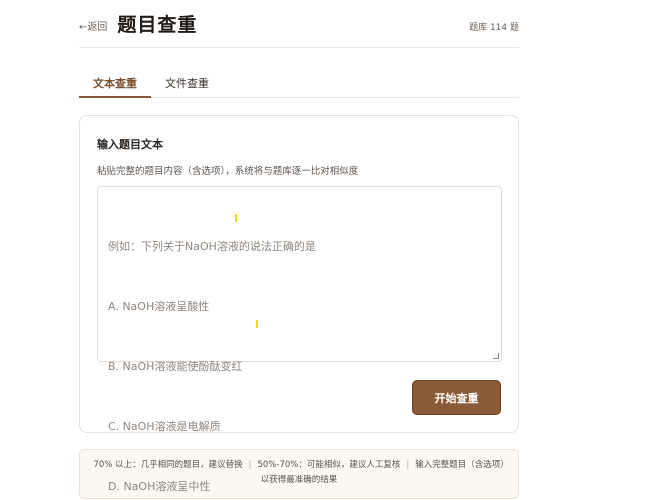 The width and height of the screenshot is (645, 500). I want to click on card-title: 输入题目文本, so click(130, 144).